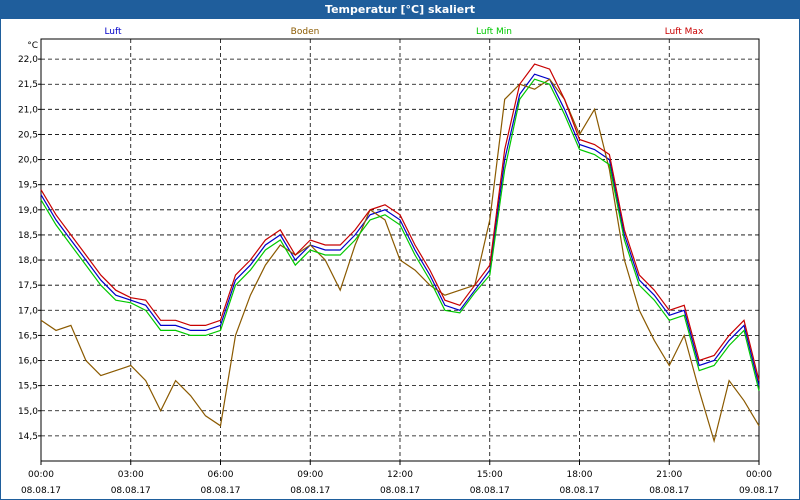  What do you see at coordinates (221, 475) in the screenshot?
I see `x-tick-time: 06:00` at bounding box center [221, 475].